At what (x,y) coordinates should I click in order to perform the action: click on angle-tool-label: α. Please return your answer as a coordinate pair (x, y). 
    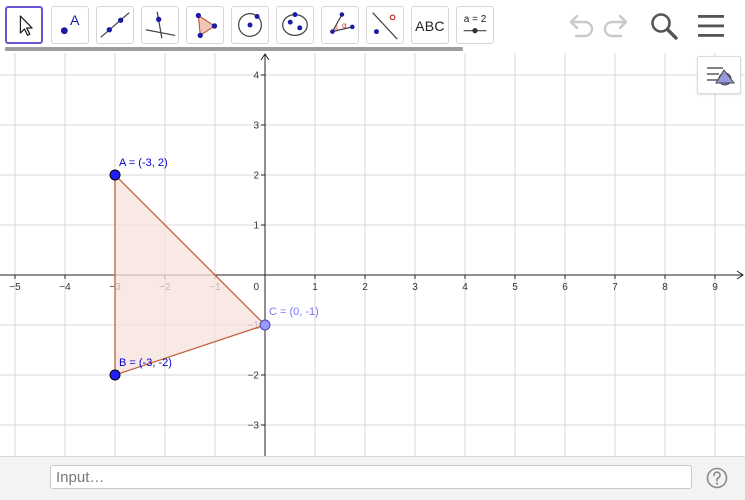
    Looking at the image, I should click on (344, 25).